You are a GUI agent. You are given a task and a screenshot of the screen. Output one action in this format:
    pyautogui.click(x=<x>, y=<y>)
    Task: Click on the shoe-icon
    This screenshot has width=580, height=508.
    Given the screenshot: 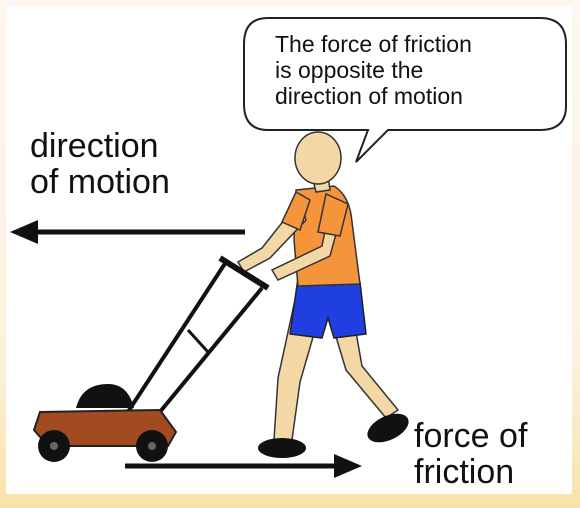 What is the action you would take?
    pyautogui.click(x=282, y=448)
    